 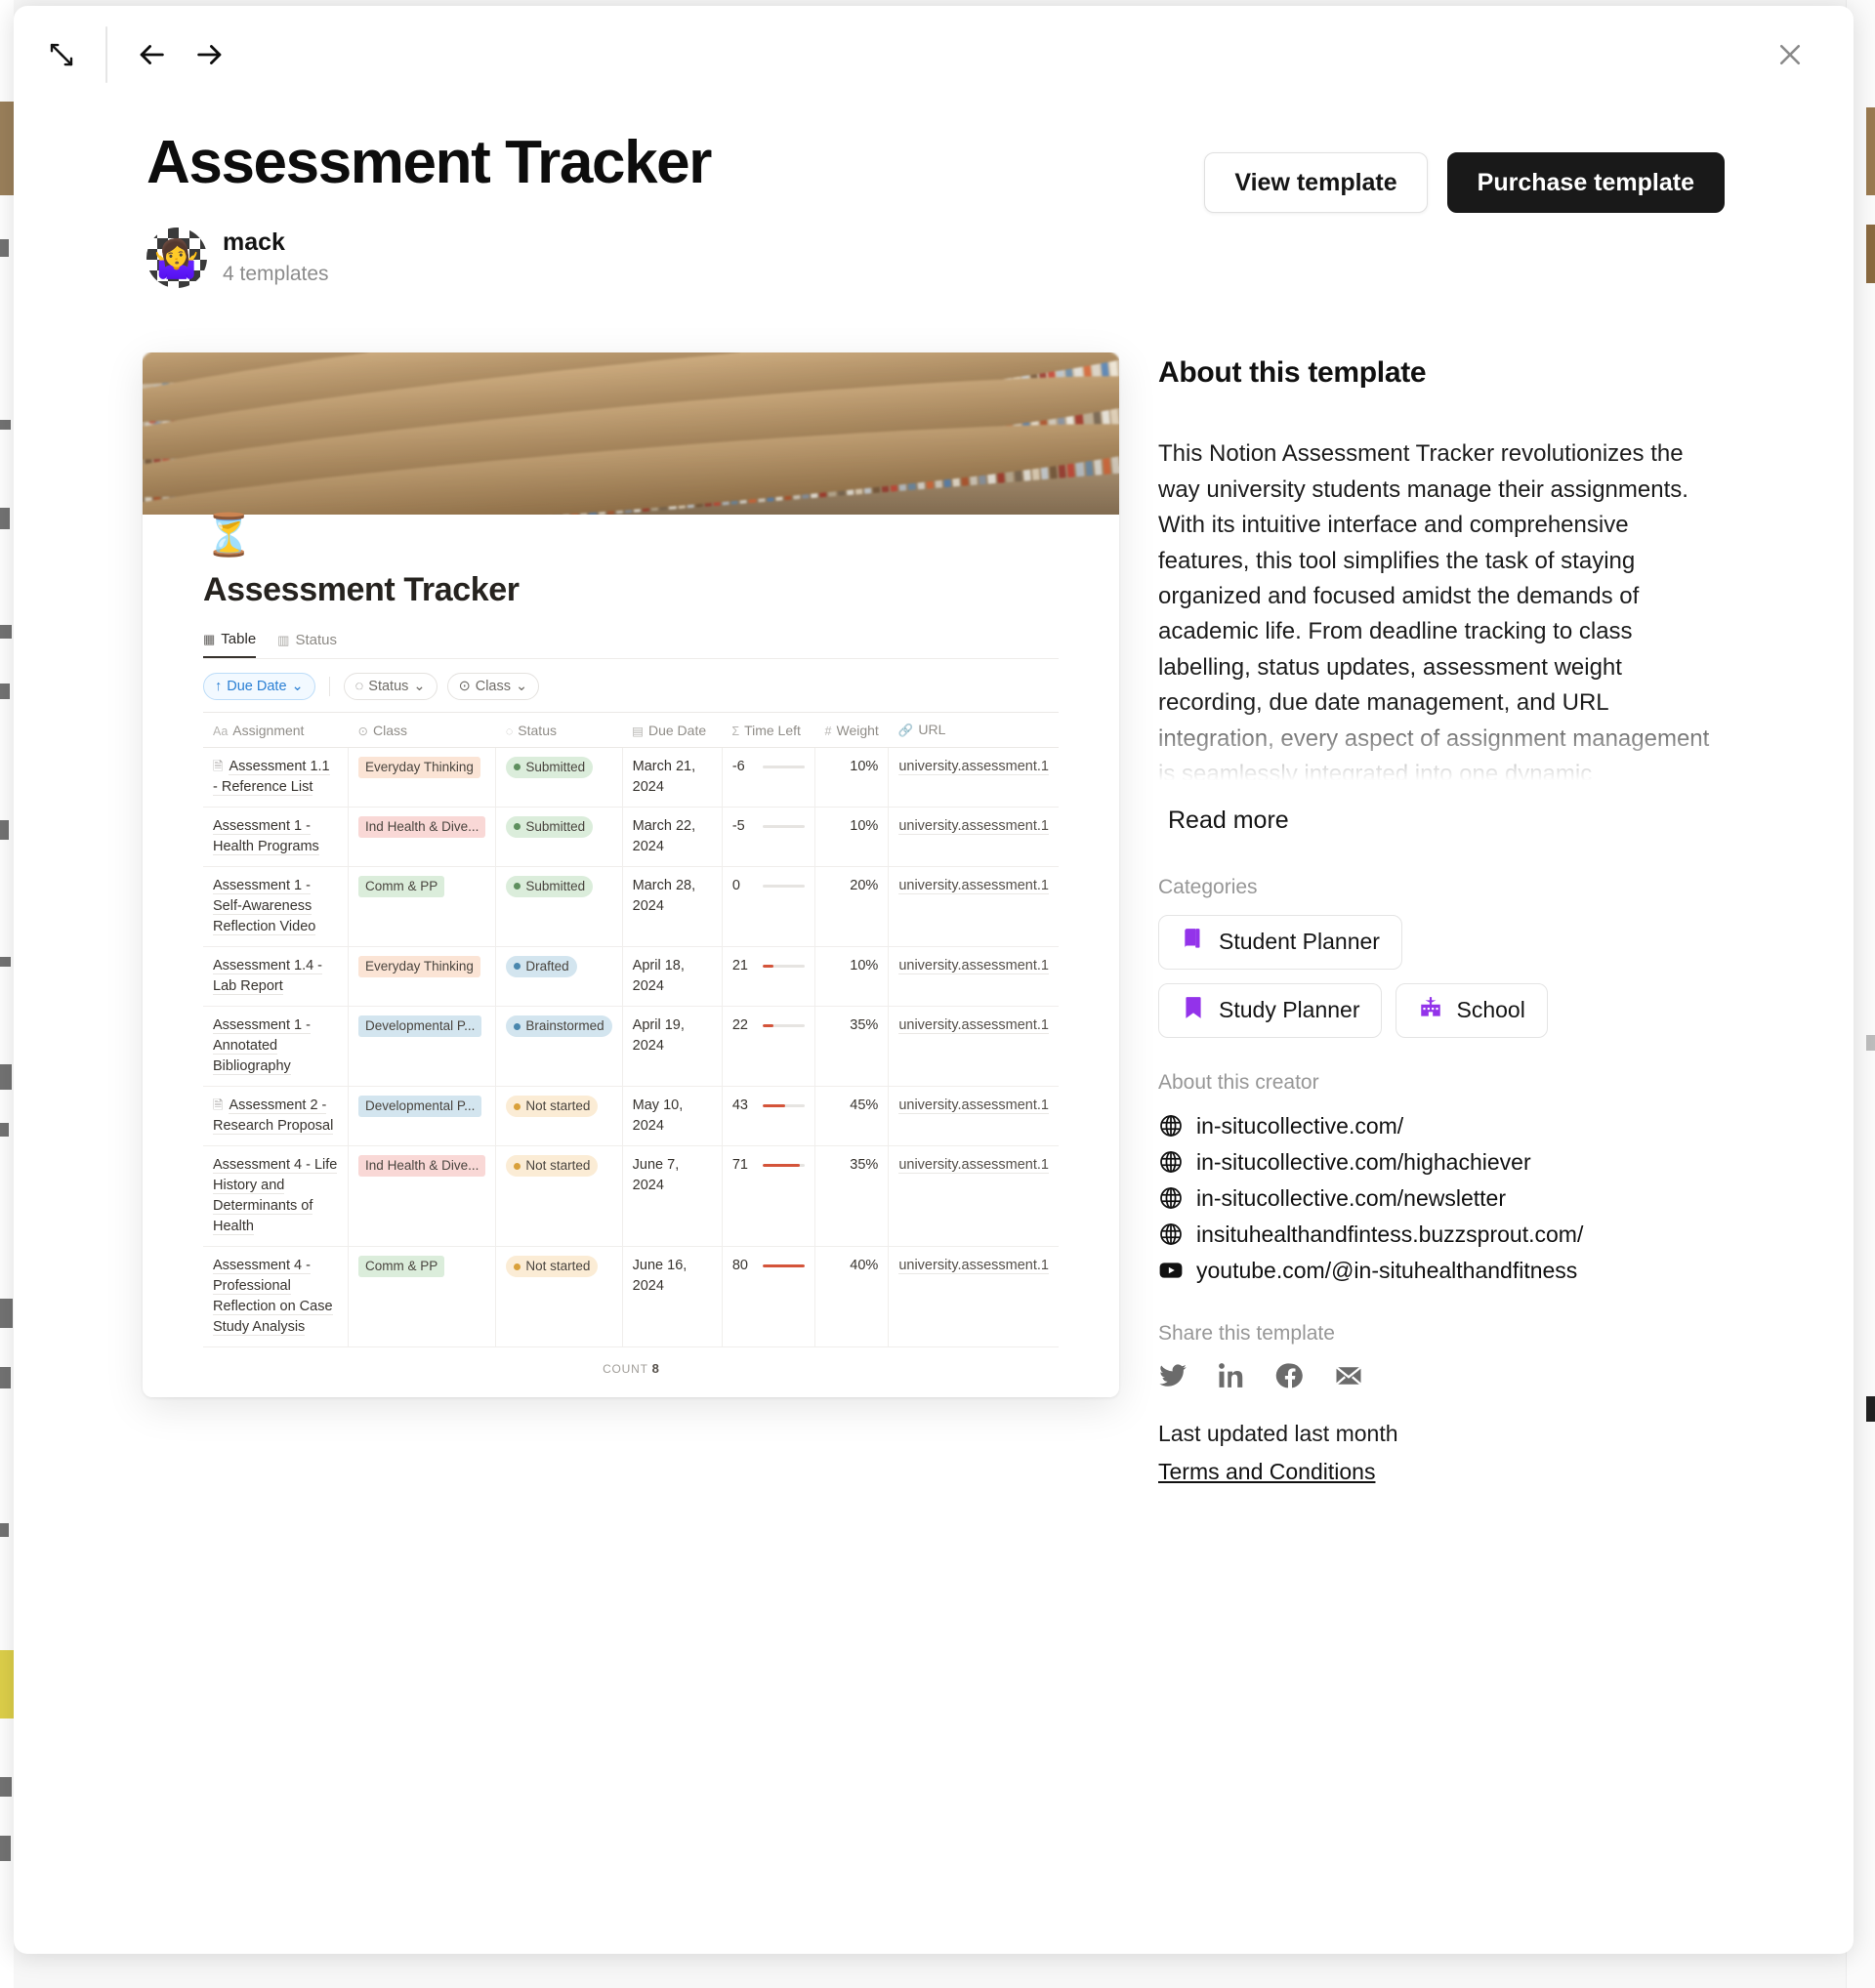 I want to click on col-header-time-left: Σ Time Left, so click(x=768, y=730).